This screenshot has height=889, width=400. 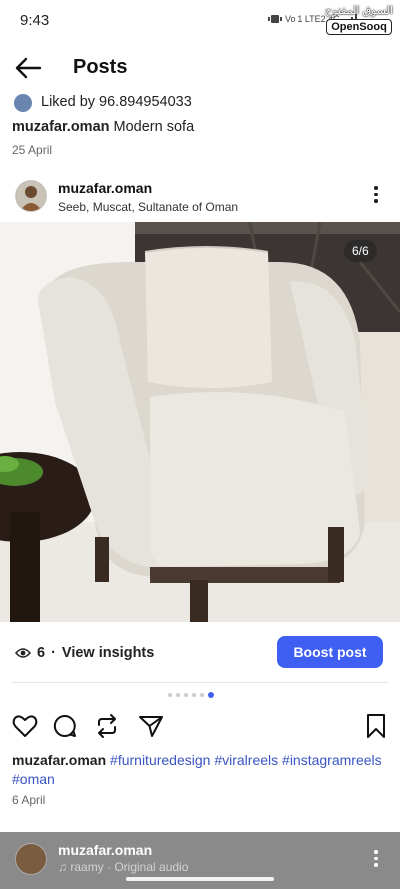 What do you see at coordinates (59, 760) in the screenshot?
I see `caption-bottom-username: muzafar.oman` at bounding box center [59, 760].